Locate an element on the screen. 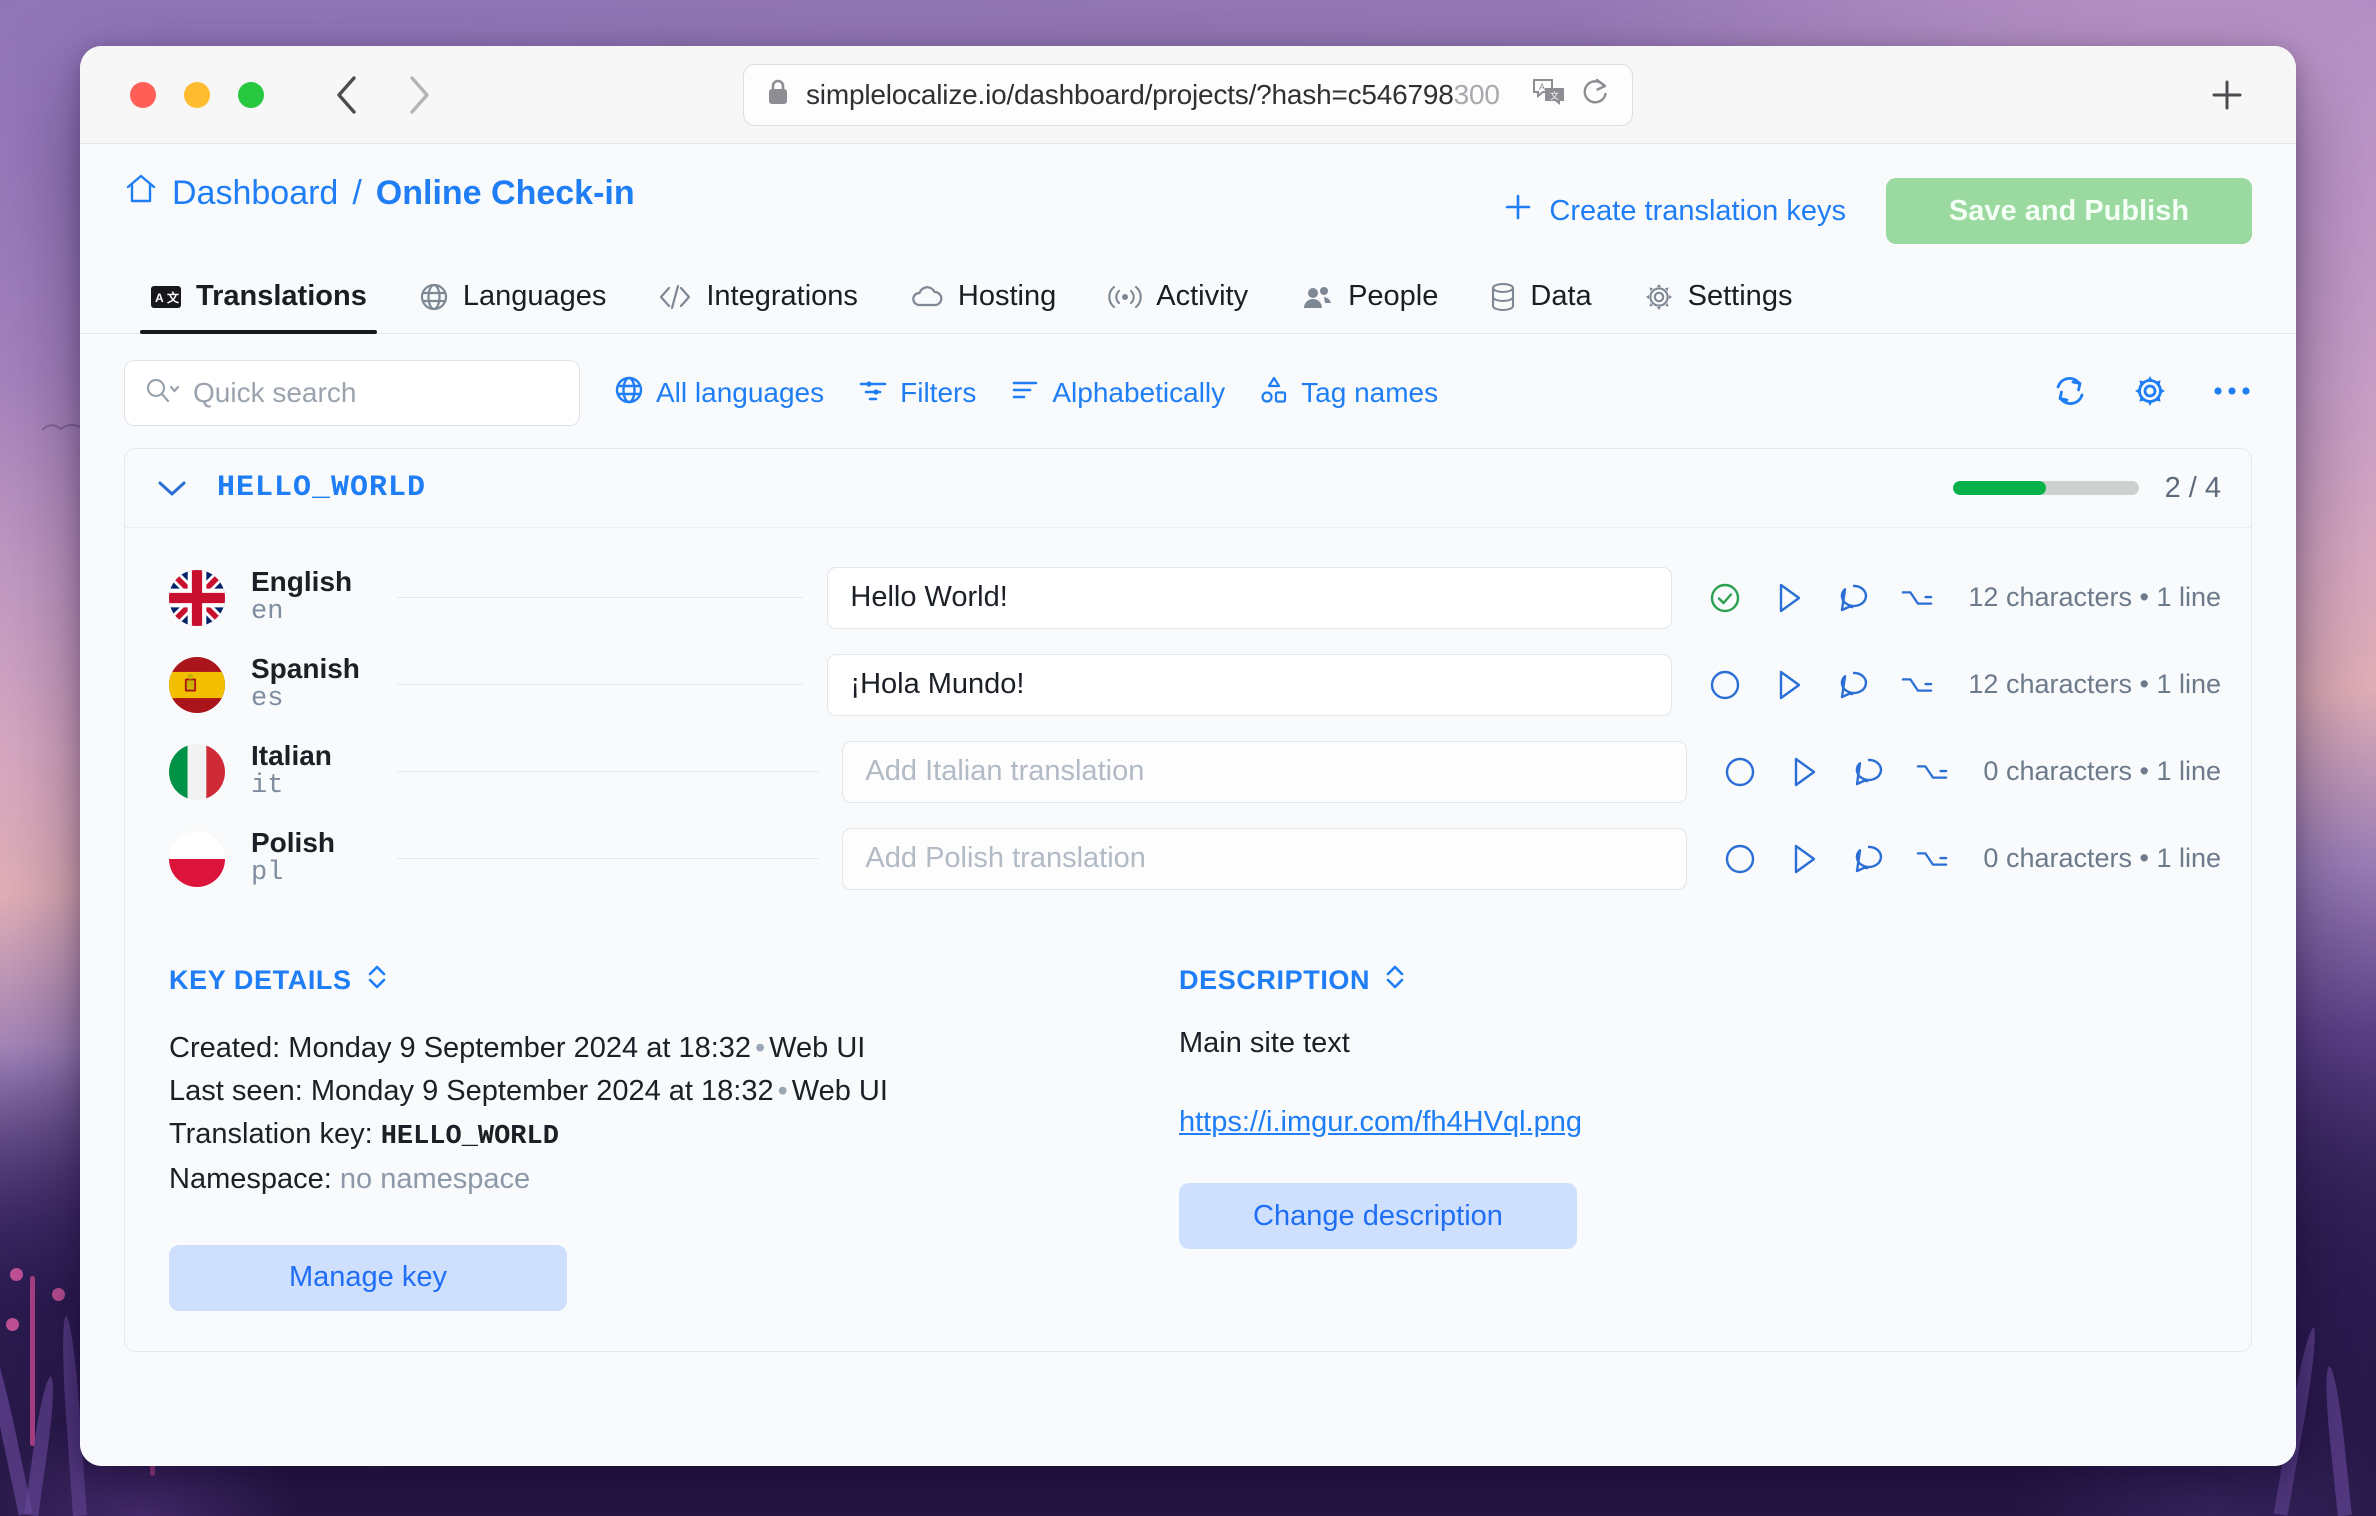 The height and width of the screenshot is (1516, 2376). navigation-buttons is located at coordinates (383, 95).